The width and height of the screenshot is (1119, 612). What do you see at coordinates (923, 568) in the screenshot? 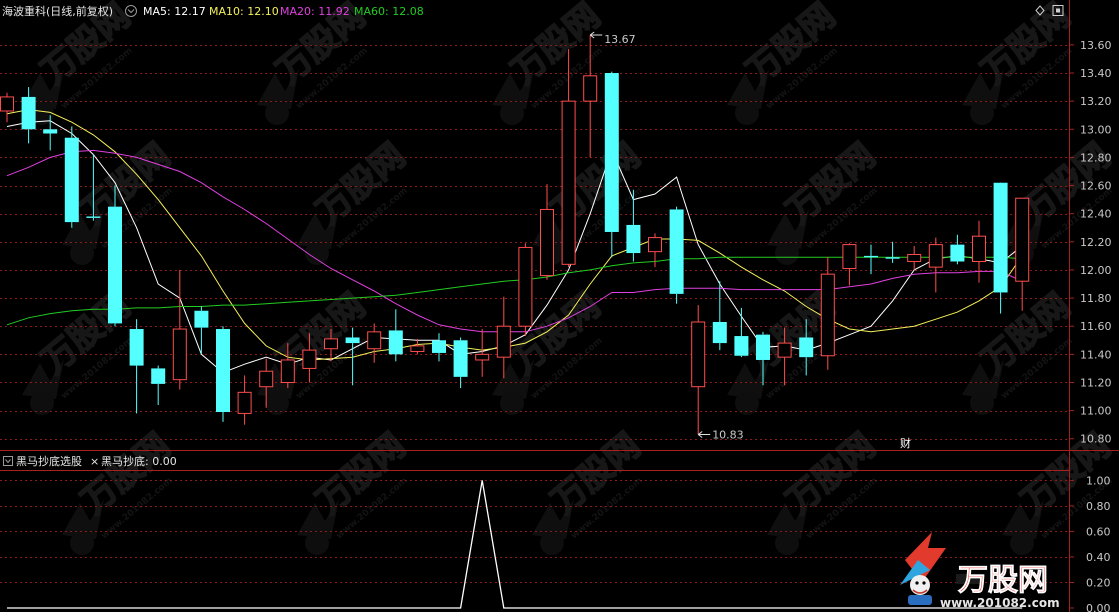
I see `mascot-icon` at bounding box center [923, 568].